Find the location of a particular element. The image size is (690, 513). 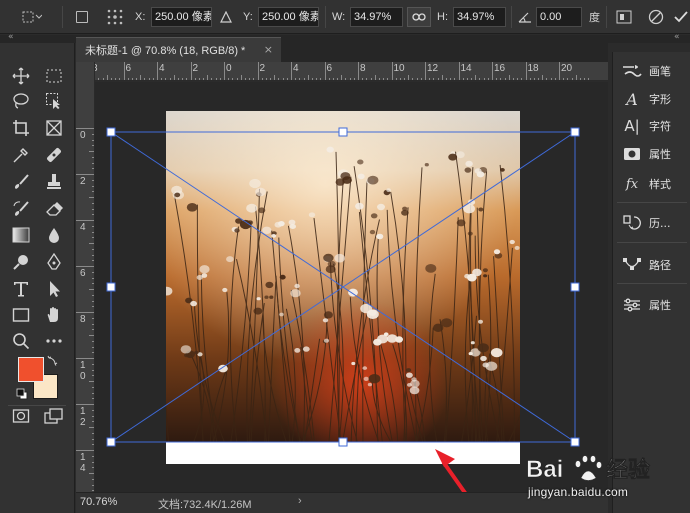

panel-item-styles: fx 样式 is located at coordinates (651, 184).